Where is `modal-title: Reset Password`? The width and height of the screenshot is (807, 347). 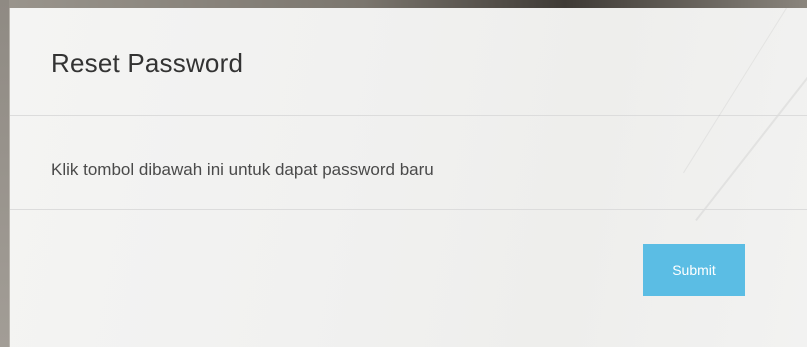
modal-title: Reset Password is located at coordinates (147, 63).